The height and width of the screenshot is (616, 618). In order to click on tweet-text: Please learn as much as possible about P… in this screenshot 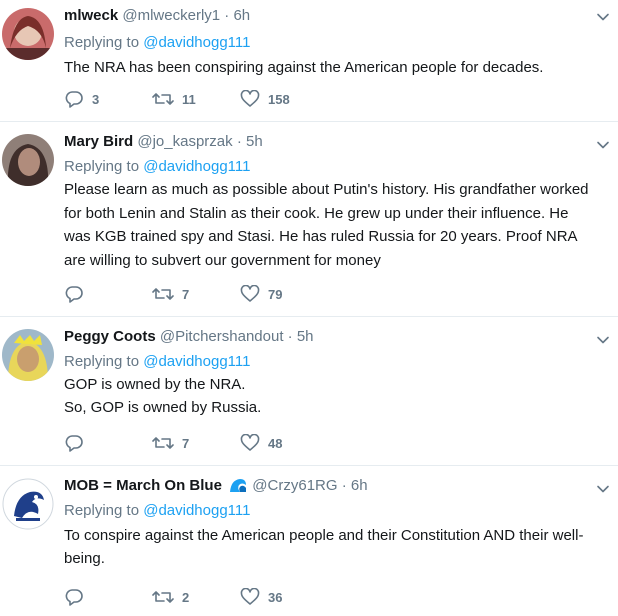, I will do `click(326, 225)`.